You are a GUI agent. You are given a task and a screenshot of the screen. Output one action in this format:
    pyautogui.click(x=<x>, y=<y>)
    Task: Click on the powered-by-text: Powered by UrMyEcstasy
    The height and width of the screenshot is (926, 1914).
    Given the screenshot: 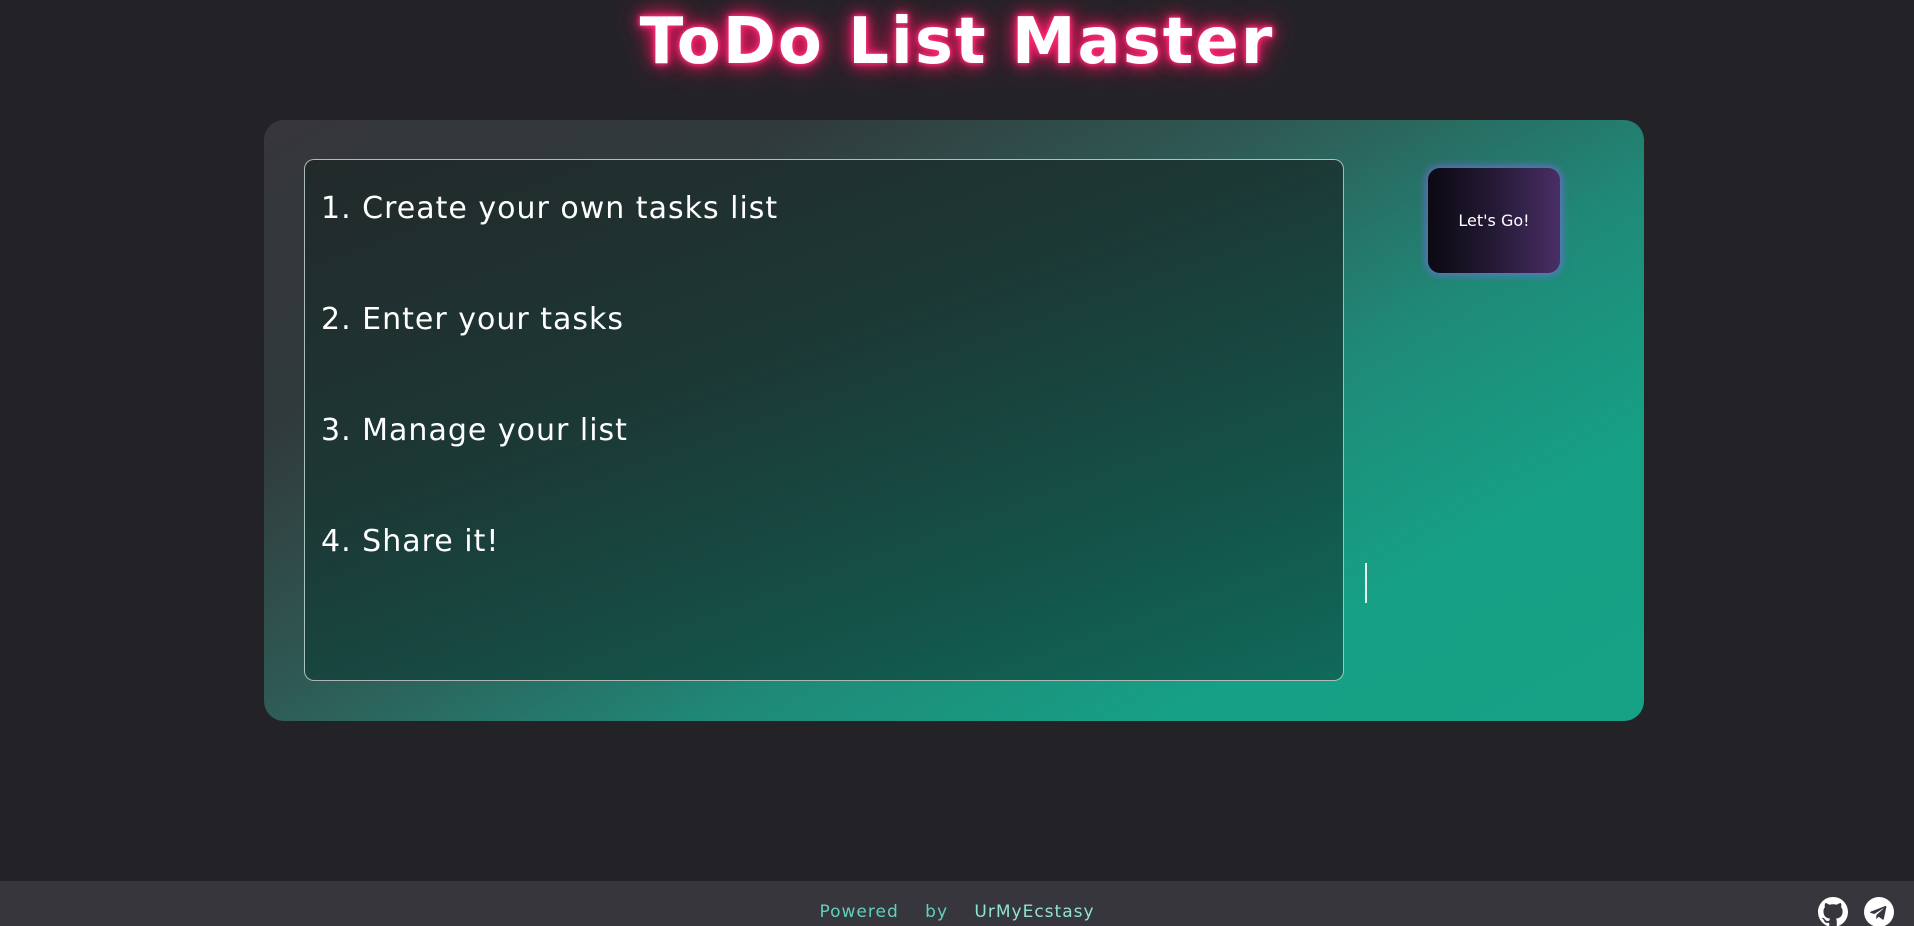 What is the action you would take?
    pyautogui.click(x=957, y=912)
    